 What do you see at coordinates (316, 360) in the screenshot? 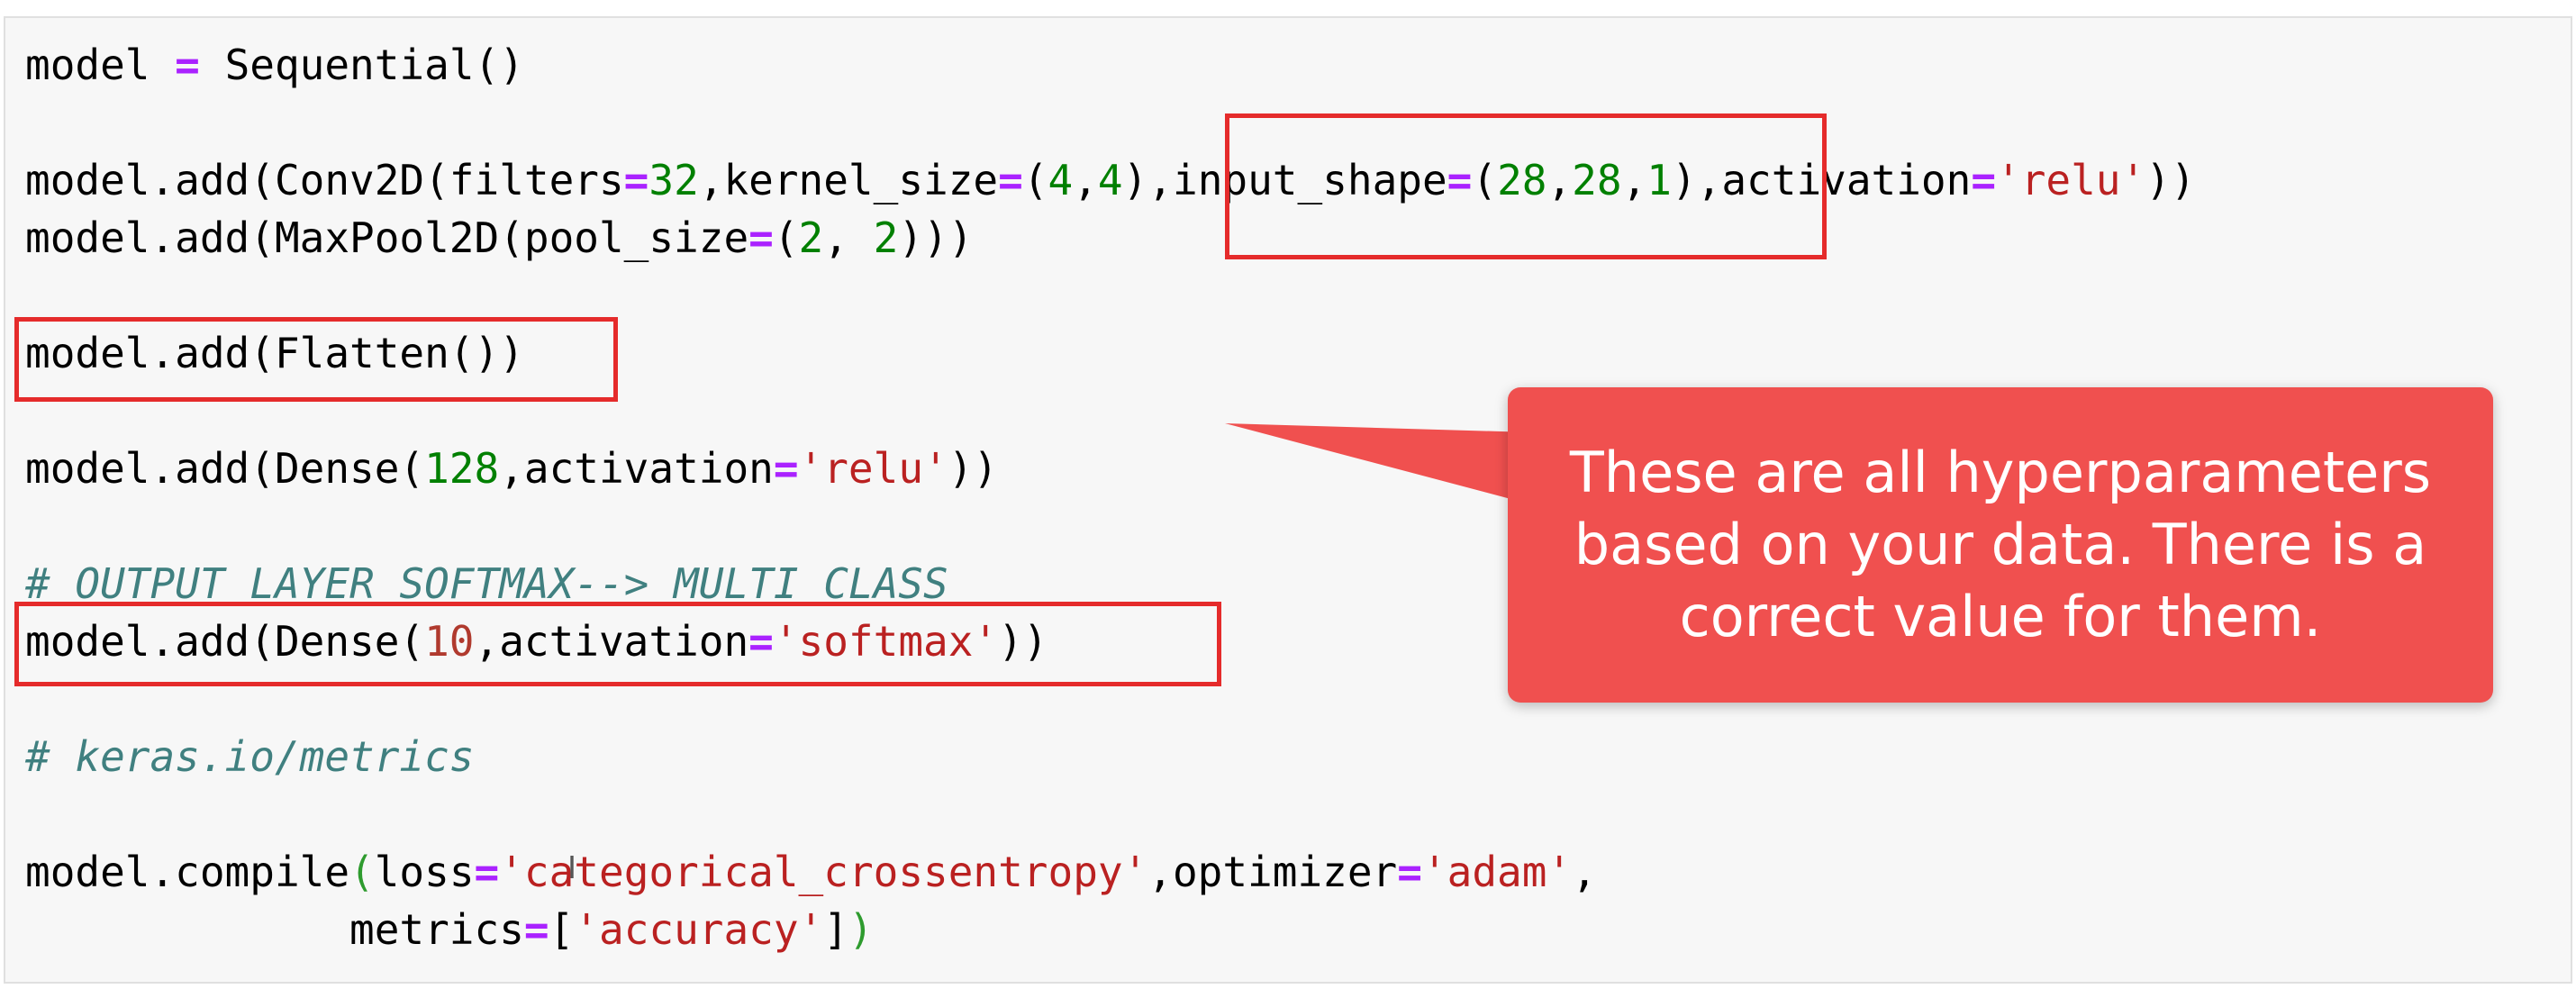
I see `highlight-box-flatten` at bounding box center [316, 360].